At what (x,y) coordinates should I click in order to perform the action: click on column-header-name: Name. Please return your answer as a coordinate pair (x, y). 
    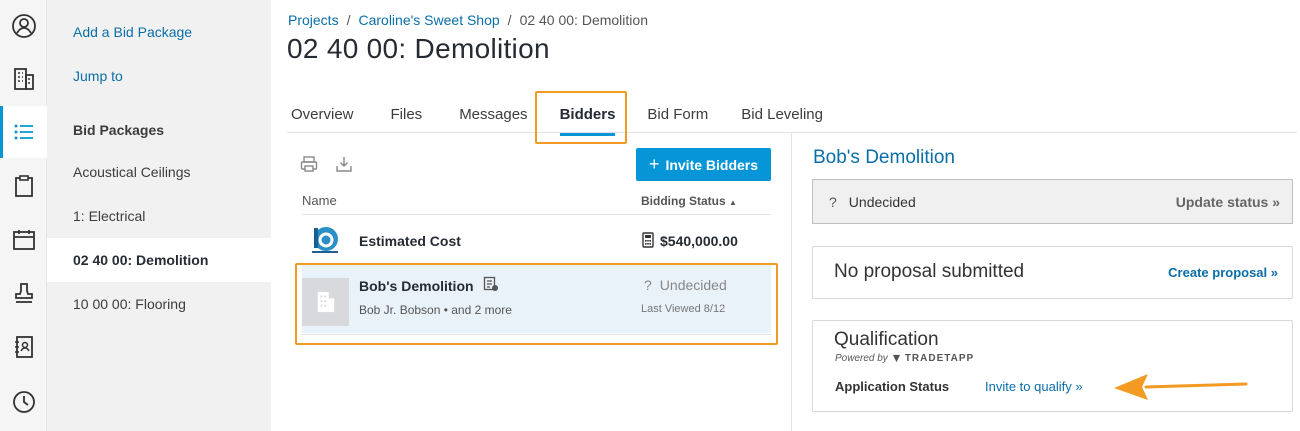
    Looking at the image, I should click on (319, 200).